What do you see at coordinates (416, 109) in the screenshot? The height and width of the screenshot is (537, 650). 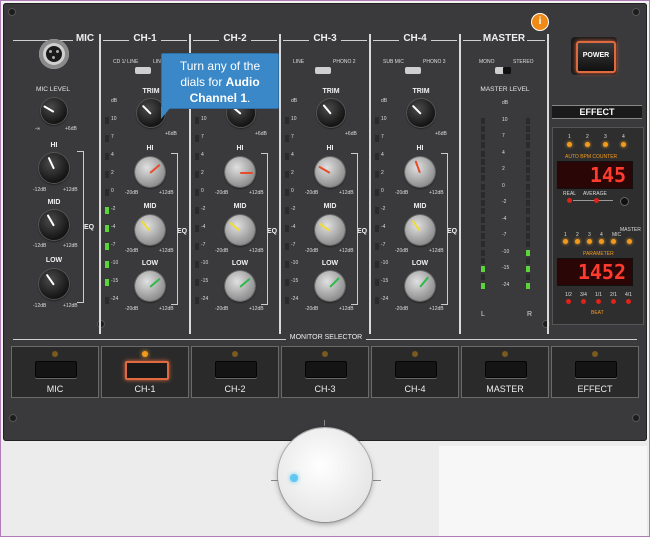 I see `trim-indicator` at bounding box center [416, 109].